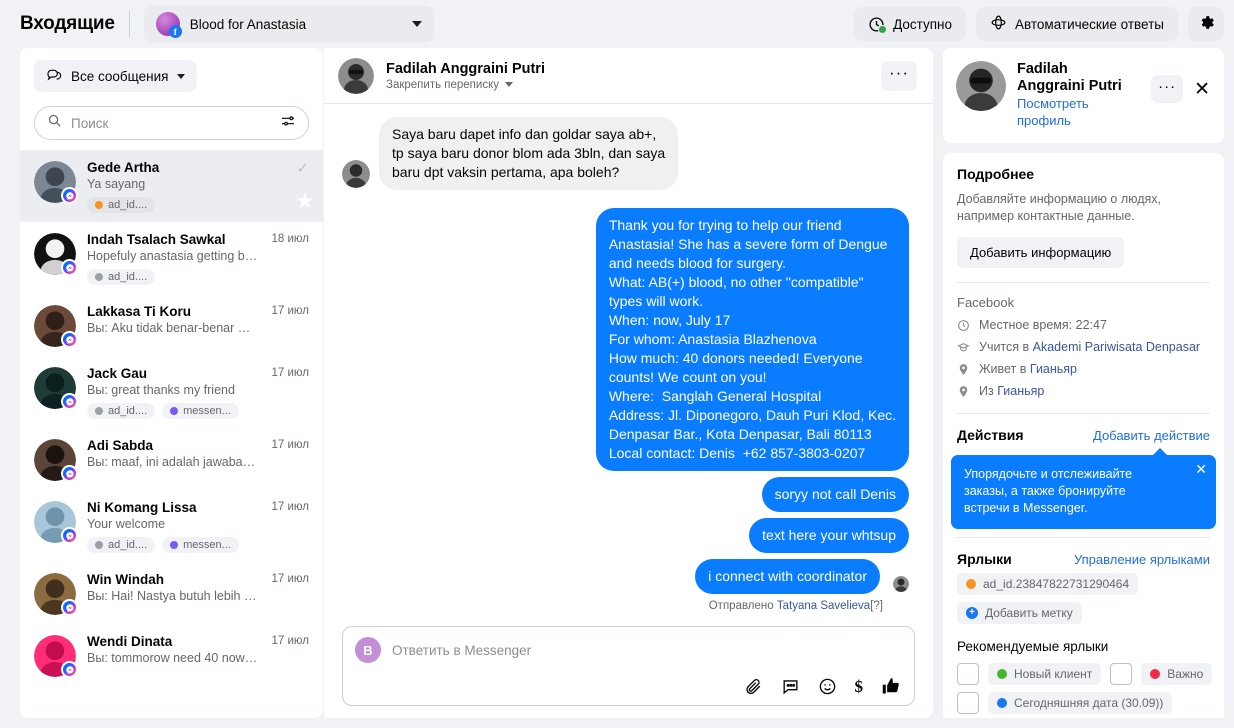 The image size is (1234, 728). I want to click on label-color-dot, so click(1155, 674).